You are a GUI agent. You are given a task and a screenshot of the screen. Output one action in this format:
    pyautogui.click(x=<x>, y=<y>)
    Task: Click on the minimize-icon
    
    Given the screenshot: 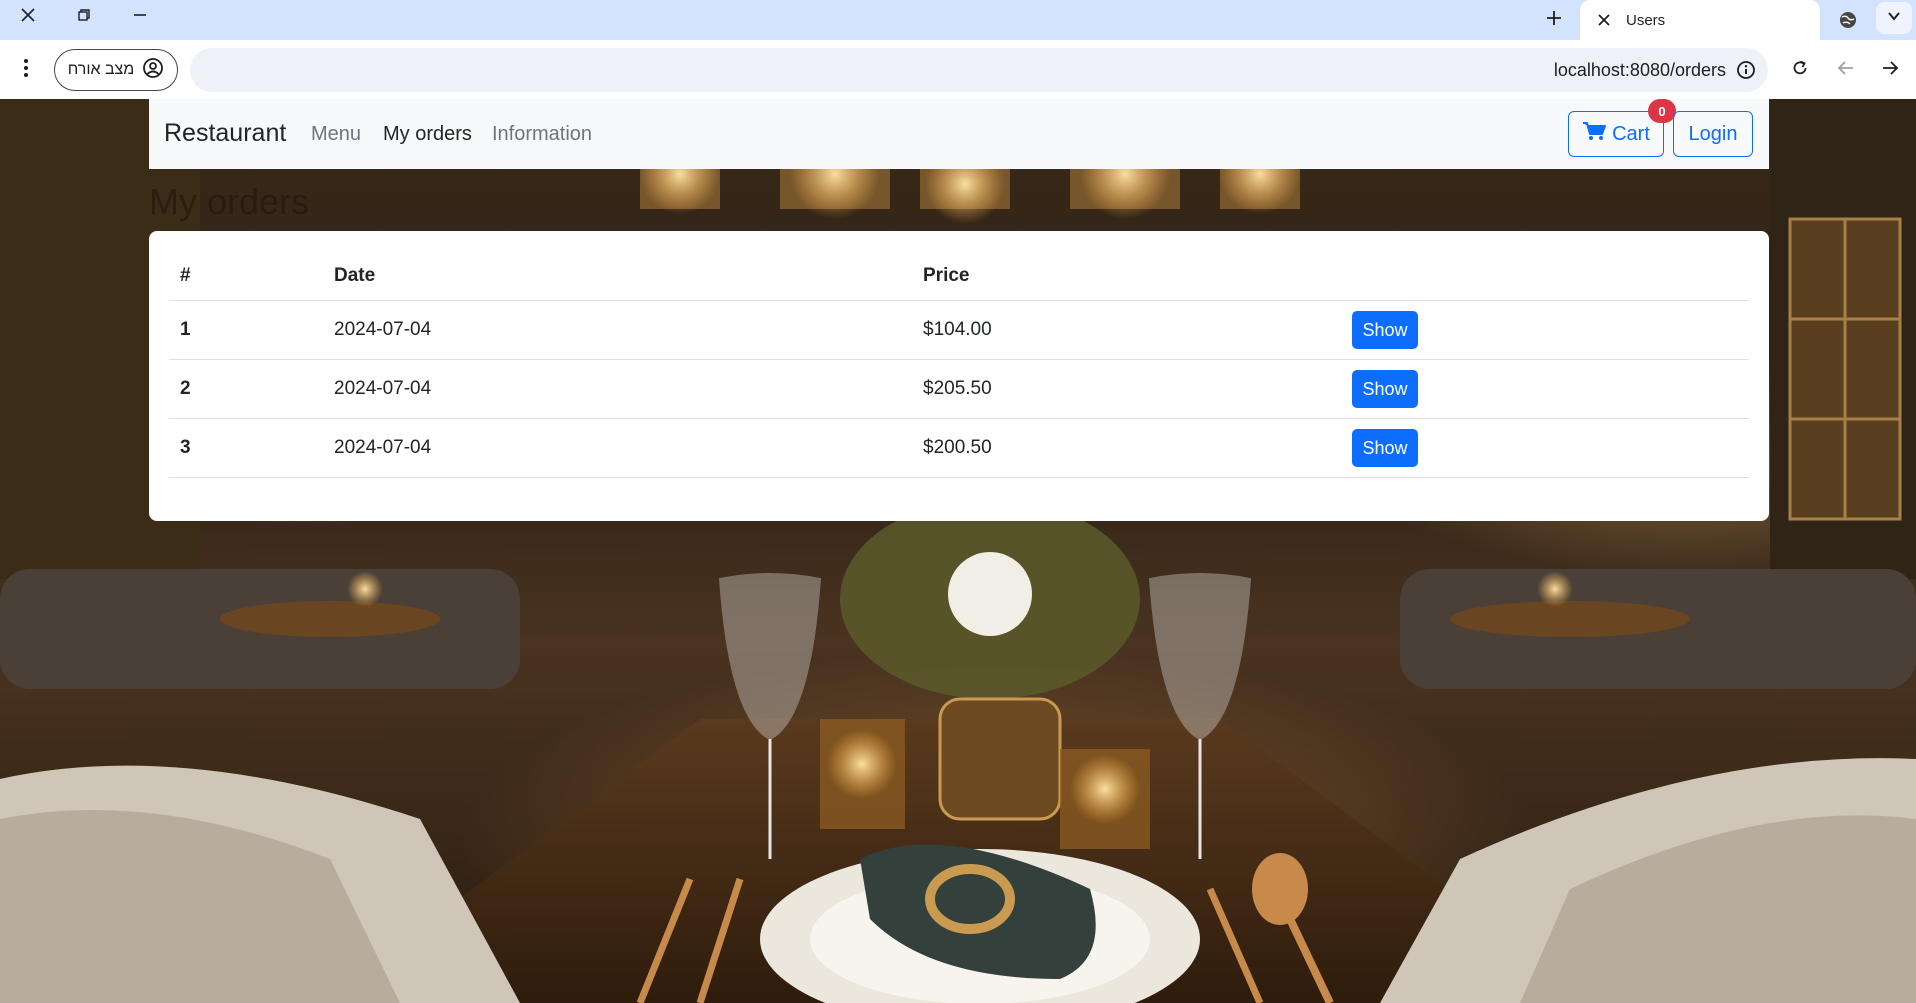 What is the action you would take?
    pyautogui.click(x=140, y=15)
    